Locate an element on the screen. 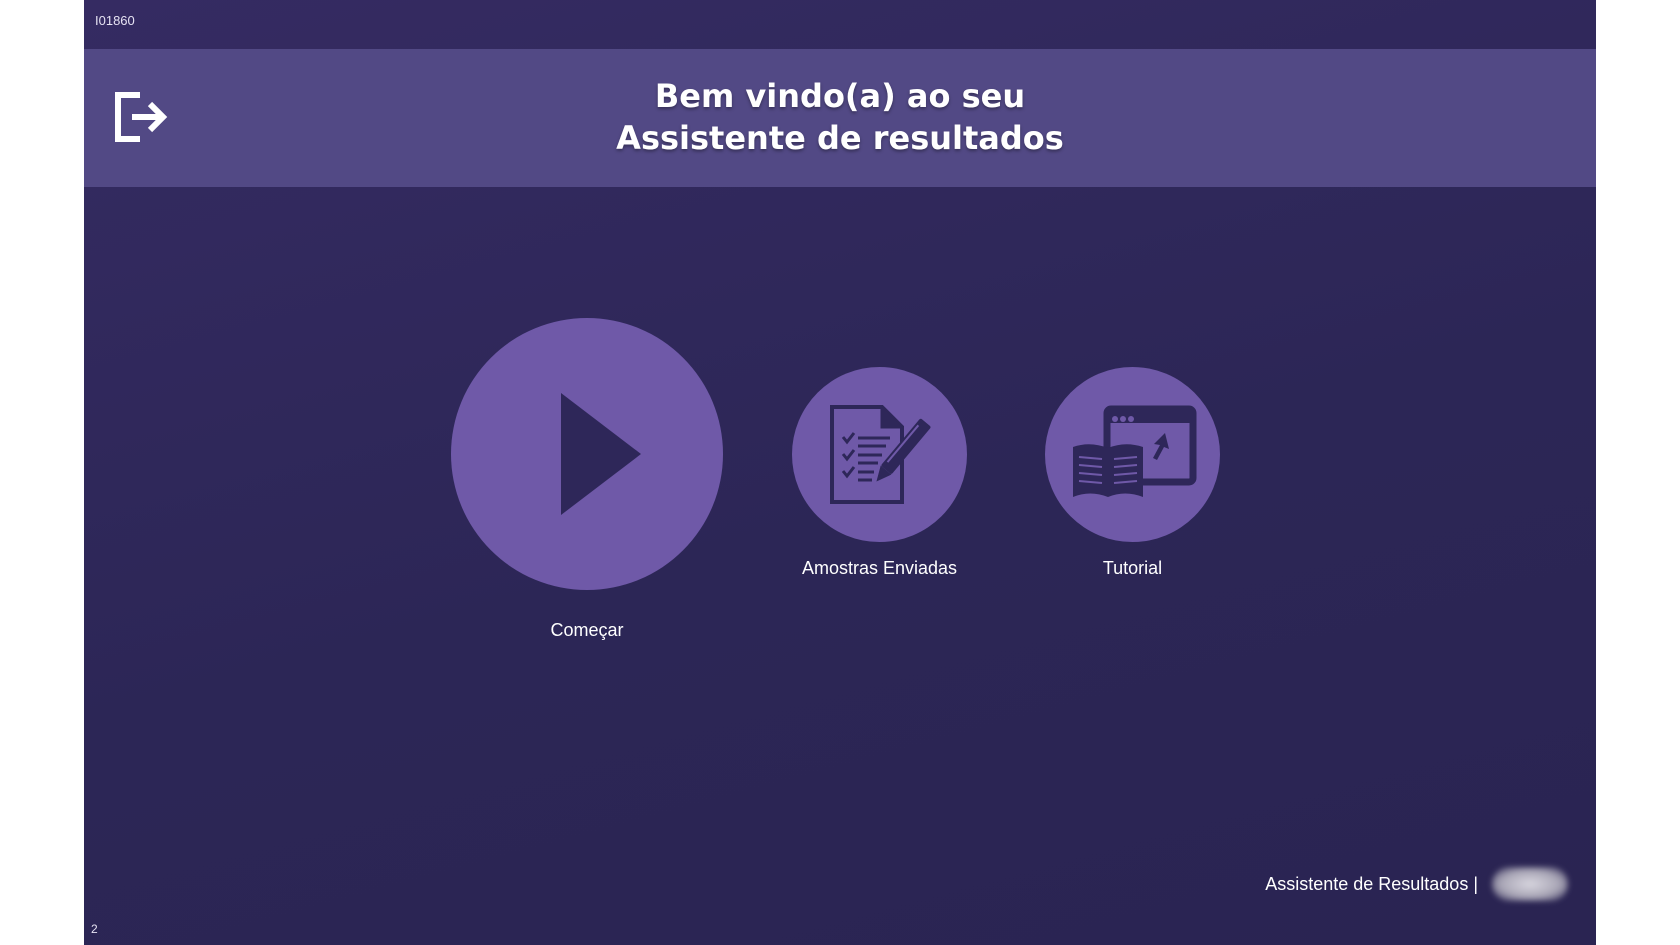 The image size is (1680, 945). device-id: I01860 is located at coordinates (115, 20).